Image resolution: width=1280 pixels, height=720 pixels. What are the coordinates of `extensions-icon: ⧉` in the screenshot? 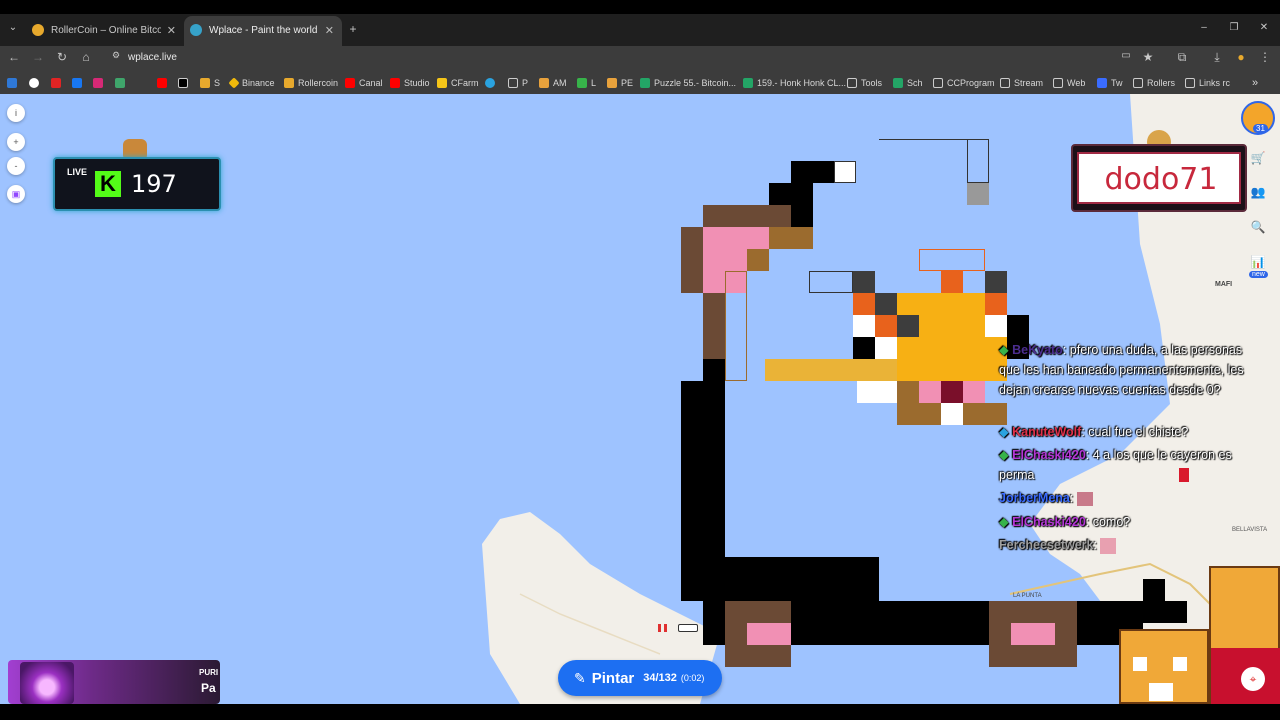 It's located at (1182, 57).